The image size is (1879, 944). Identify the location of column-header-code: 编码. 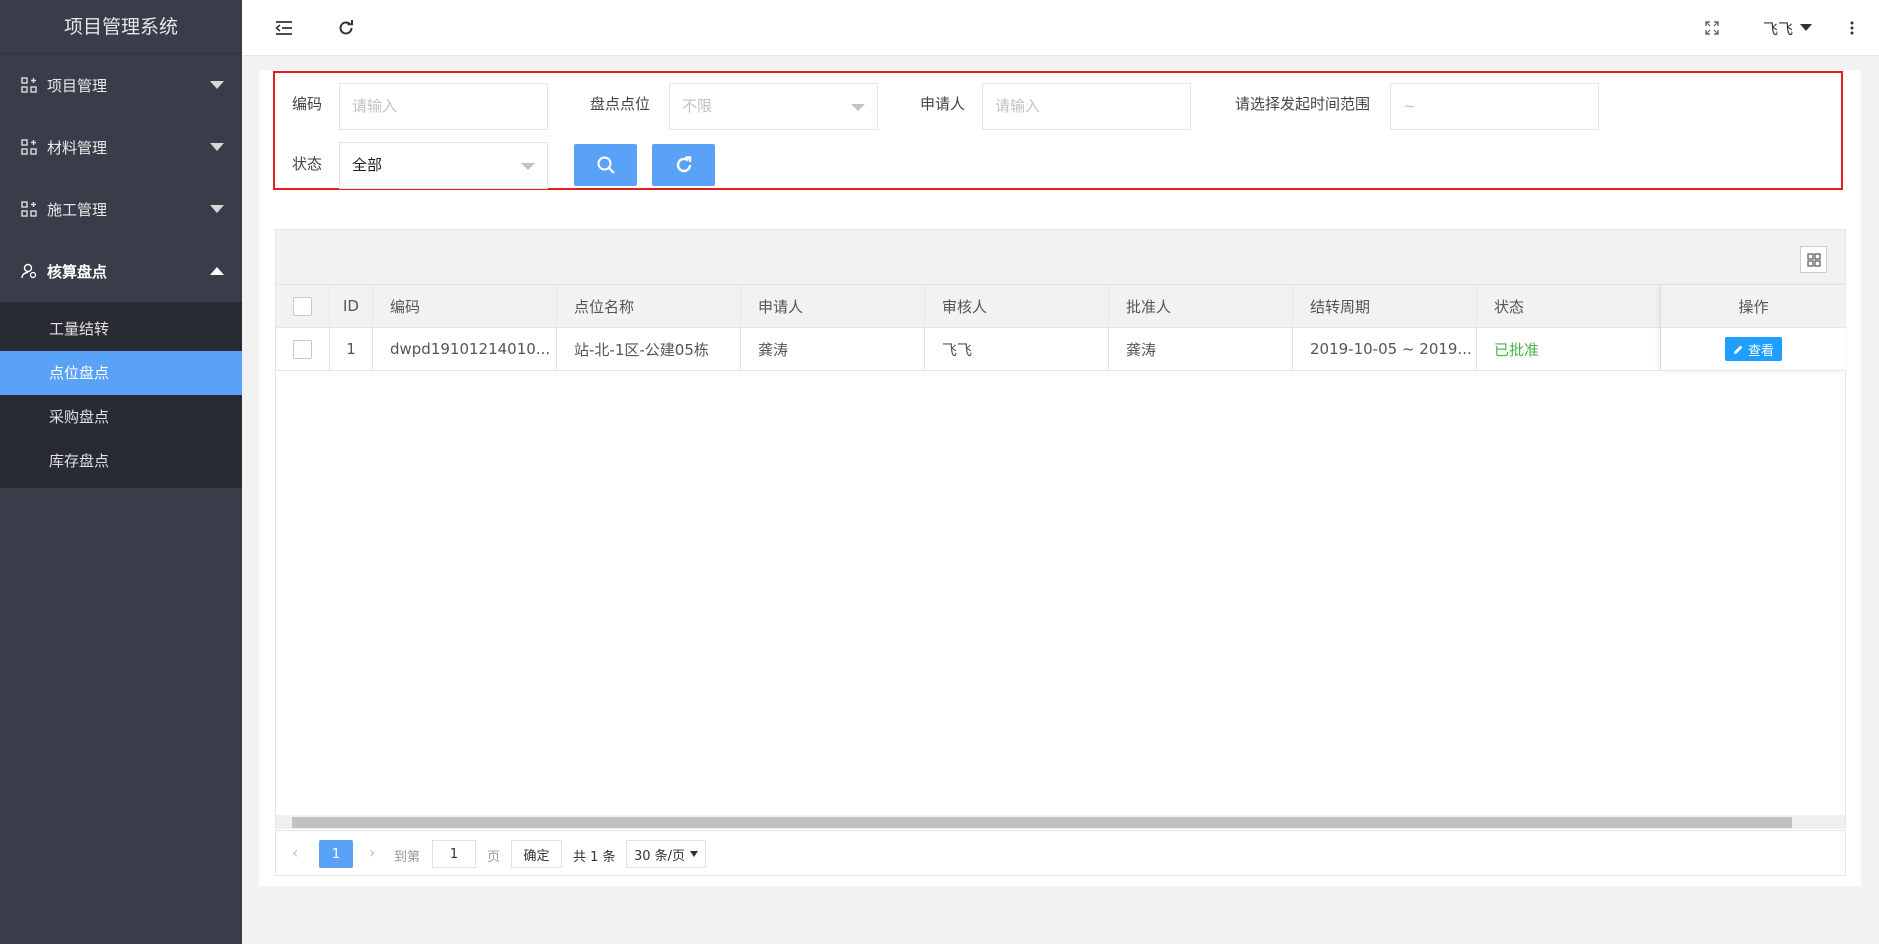
(465, 306).